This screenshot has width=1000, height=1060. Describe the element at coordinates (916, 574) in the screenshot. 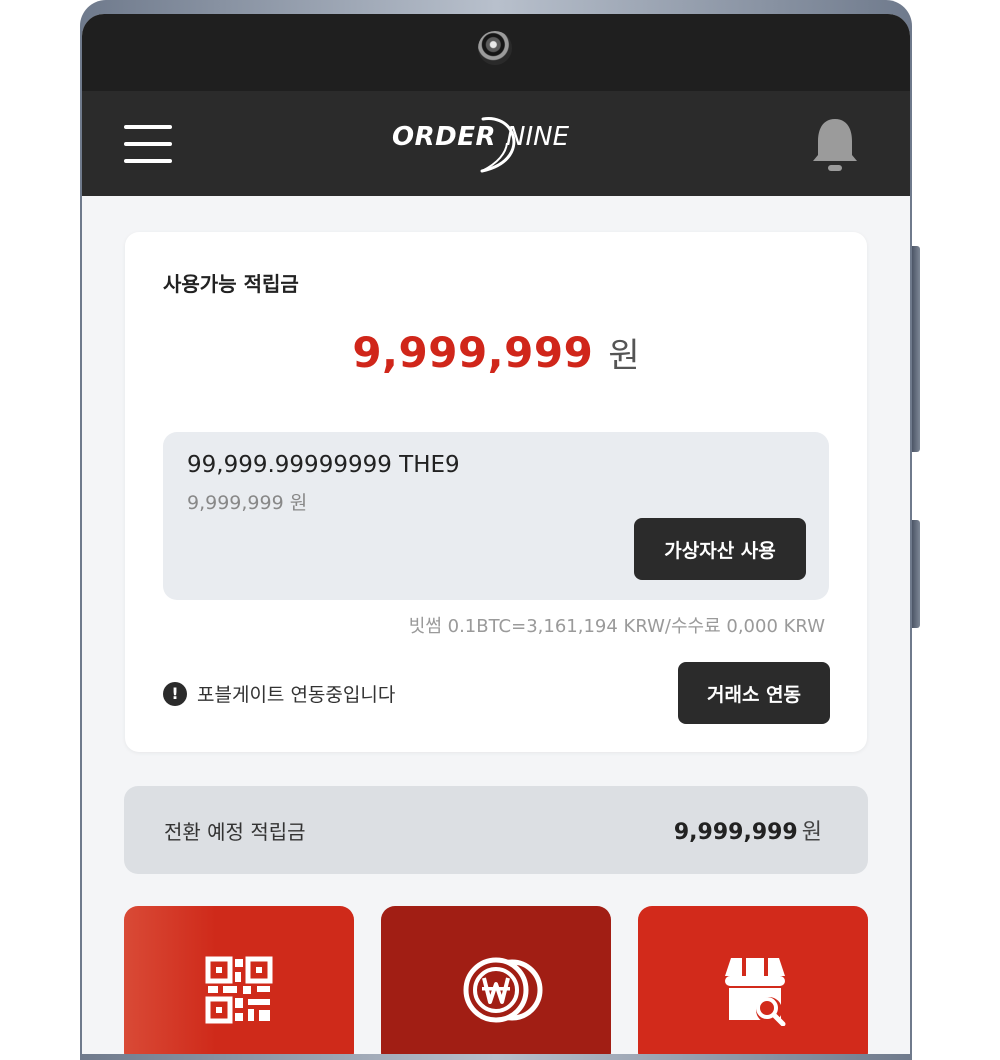

I see `phone-power-button` at that location.